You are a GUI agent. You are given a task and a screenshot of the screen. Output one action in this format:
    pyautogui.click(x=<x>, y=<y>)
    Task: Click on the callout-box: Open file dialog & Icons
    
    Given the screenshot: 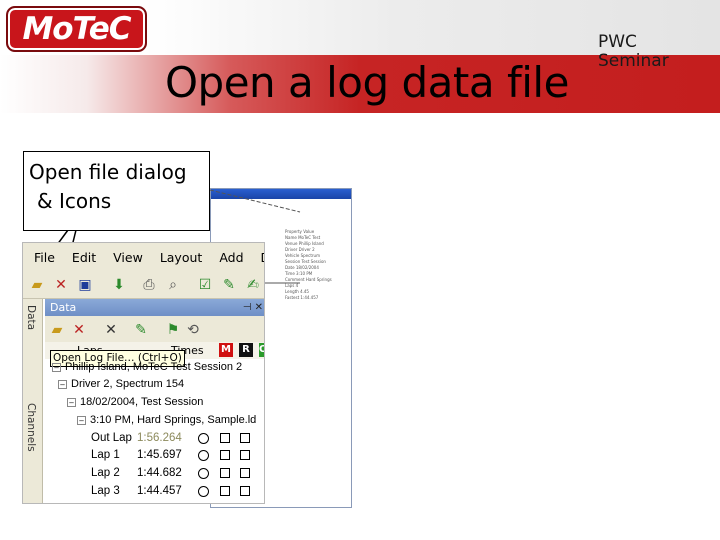 What is the action you would take?
    pyautogui.click(x=116, y=191)
    